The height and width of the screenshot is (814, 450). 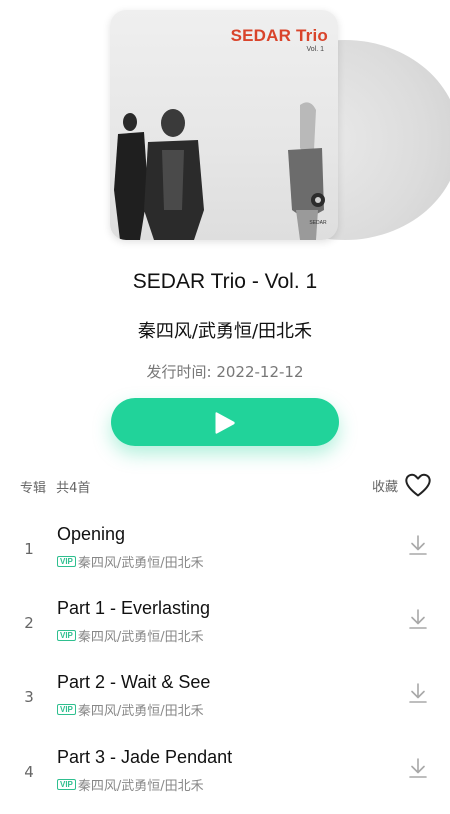 I want to click on play-icon, so click(x=225, y=423).